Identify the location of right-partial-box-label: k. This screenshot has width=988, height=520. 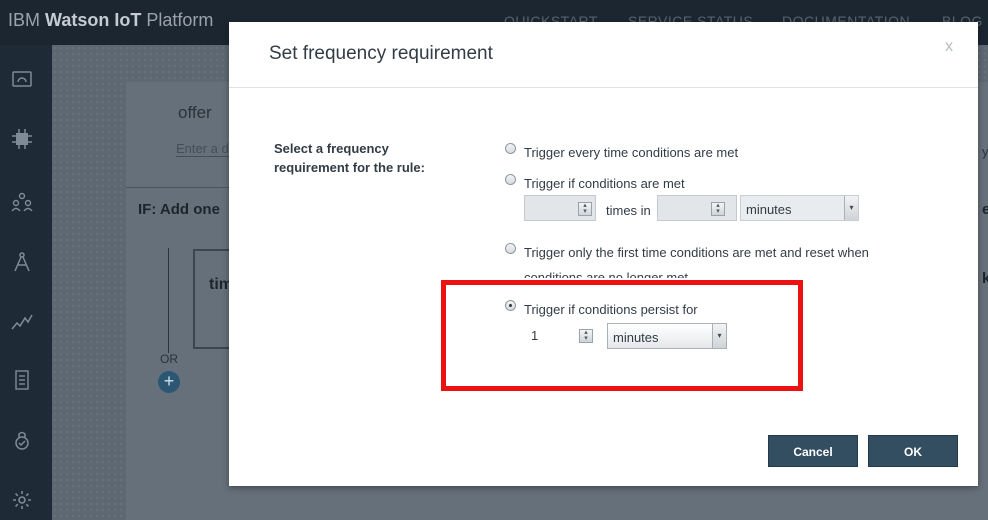
(985, 278).